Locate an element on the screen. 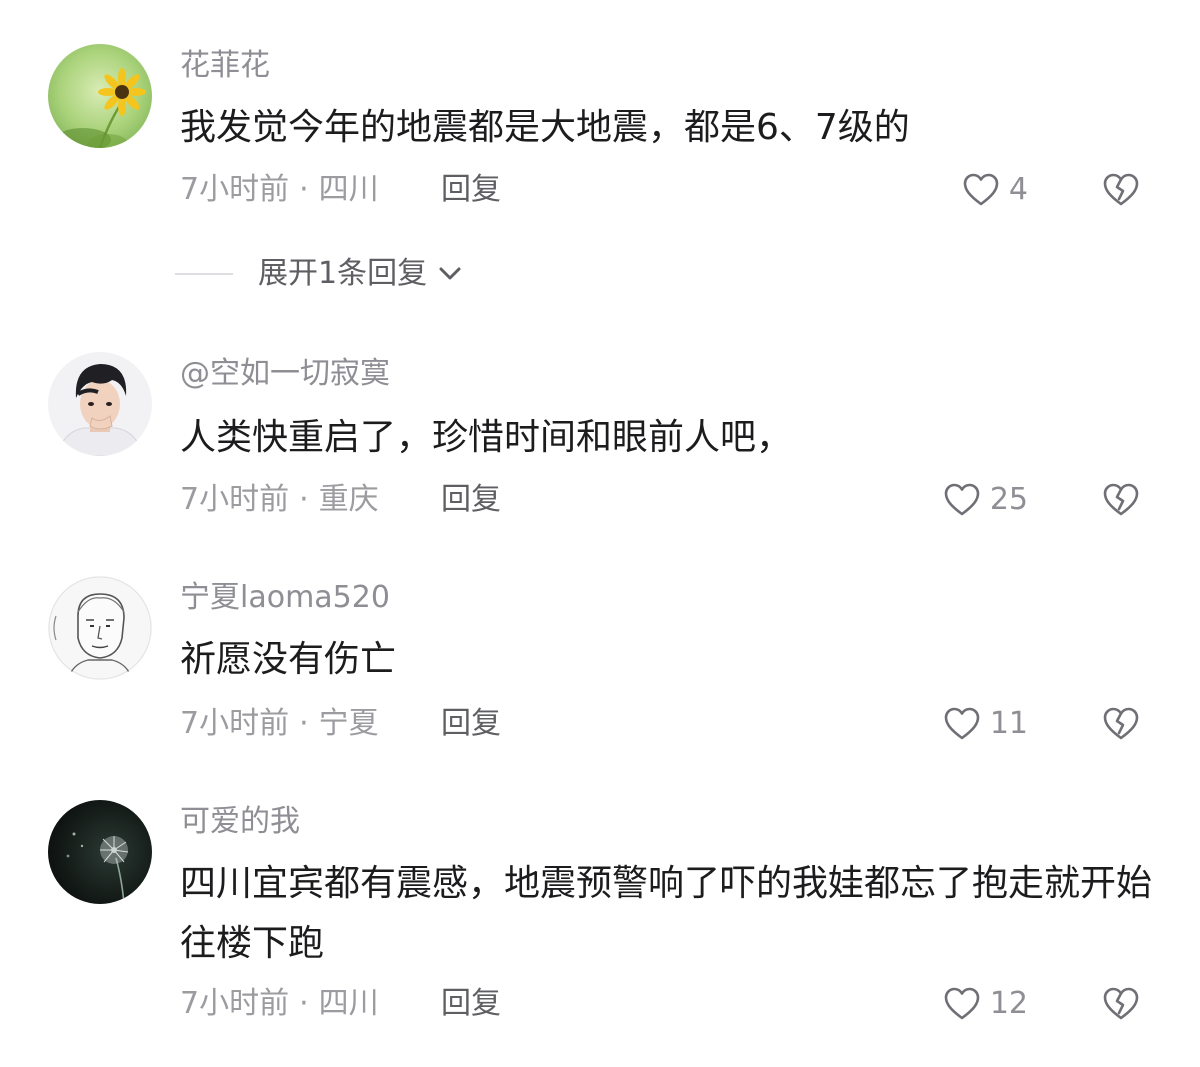 The image size is (1200, 1067). like-button: 11 is located at coordinates (985, 724).